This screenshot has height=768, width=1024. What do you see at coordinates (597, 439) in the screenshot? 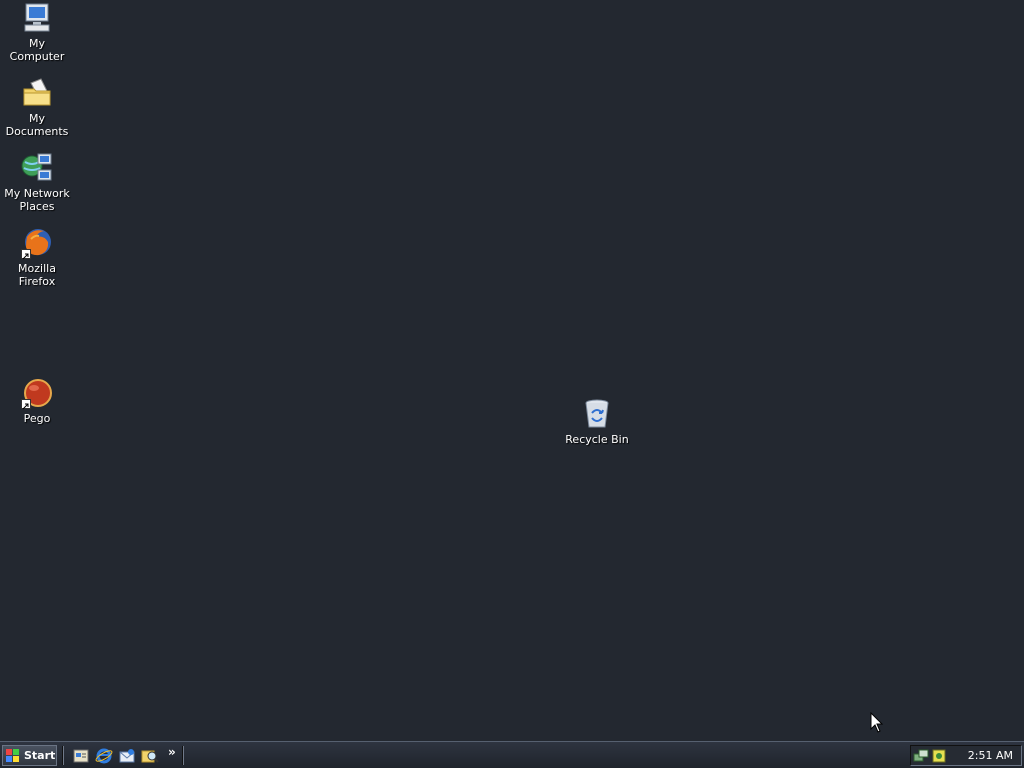
I see `desktop-icon-label: Recycle Bin` at bounding box center [597, 439].